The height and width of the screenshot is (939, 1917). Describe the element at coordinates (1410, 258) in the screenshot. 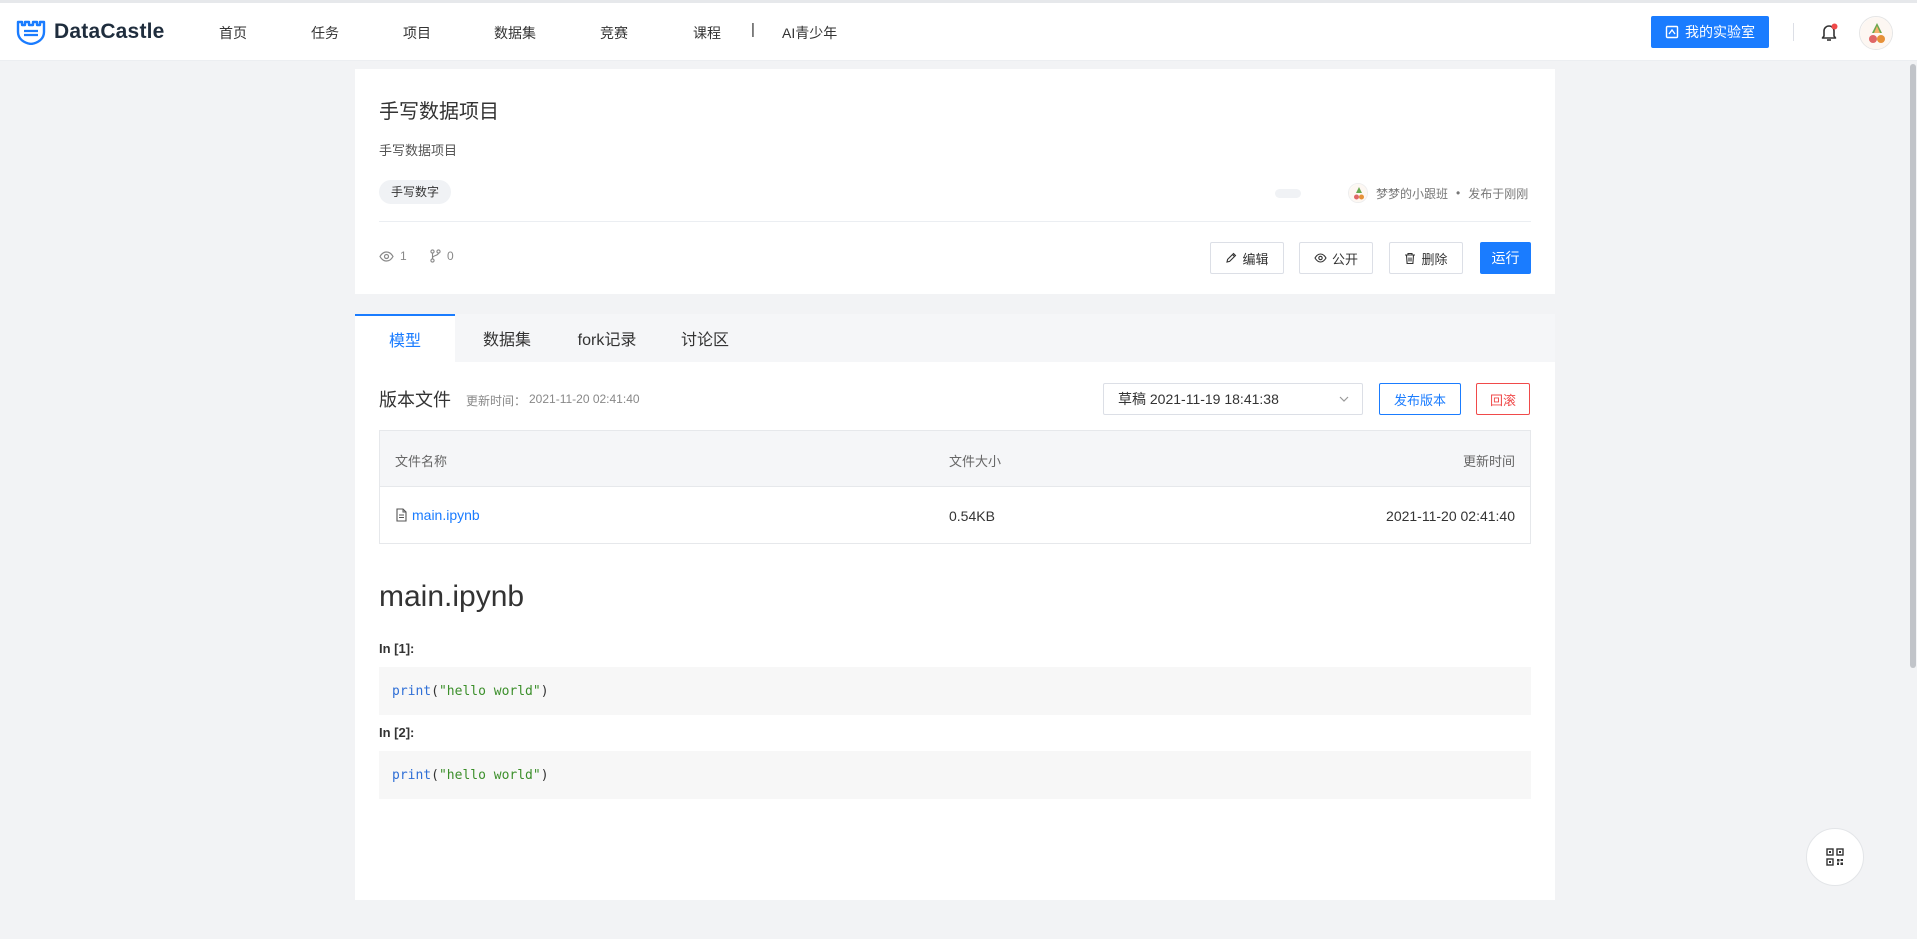

I see `trash-icon` at that location.